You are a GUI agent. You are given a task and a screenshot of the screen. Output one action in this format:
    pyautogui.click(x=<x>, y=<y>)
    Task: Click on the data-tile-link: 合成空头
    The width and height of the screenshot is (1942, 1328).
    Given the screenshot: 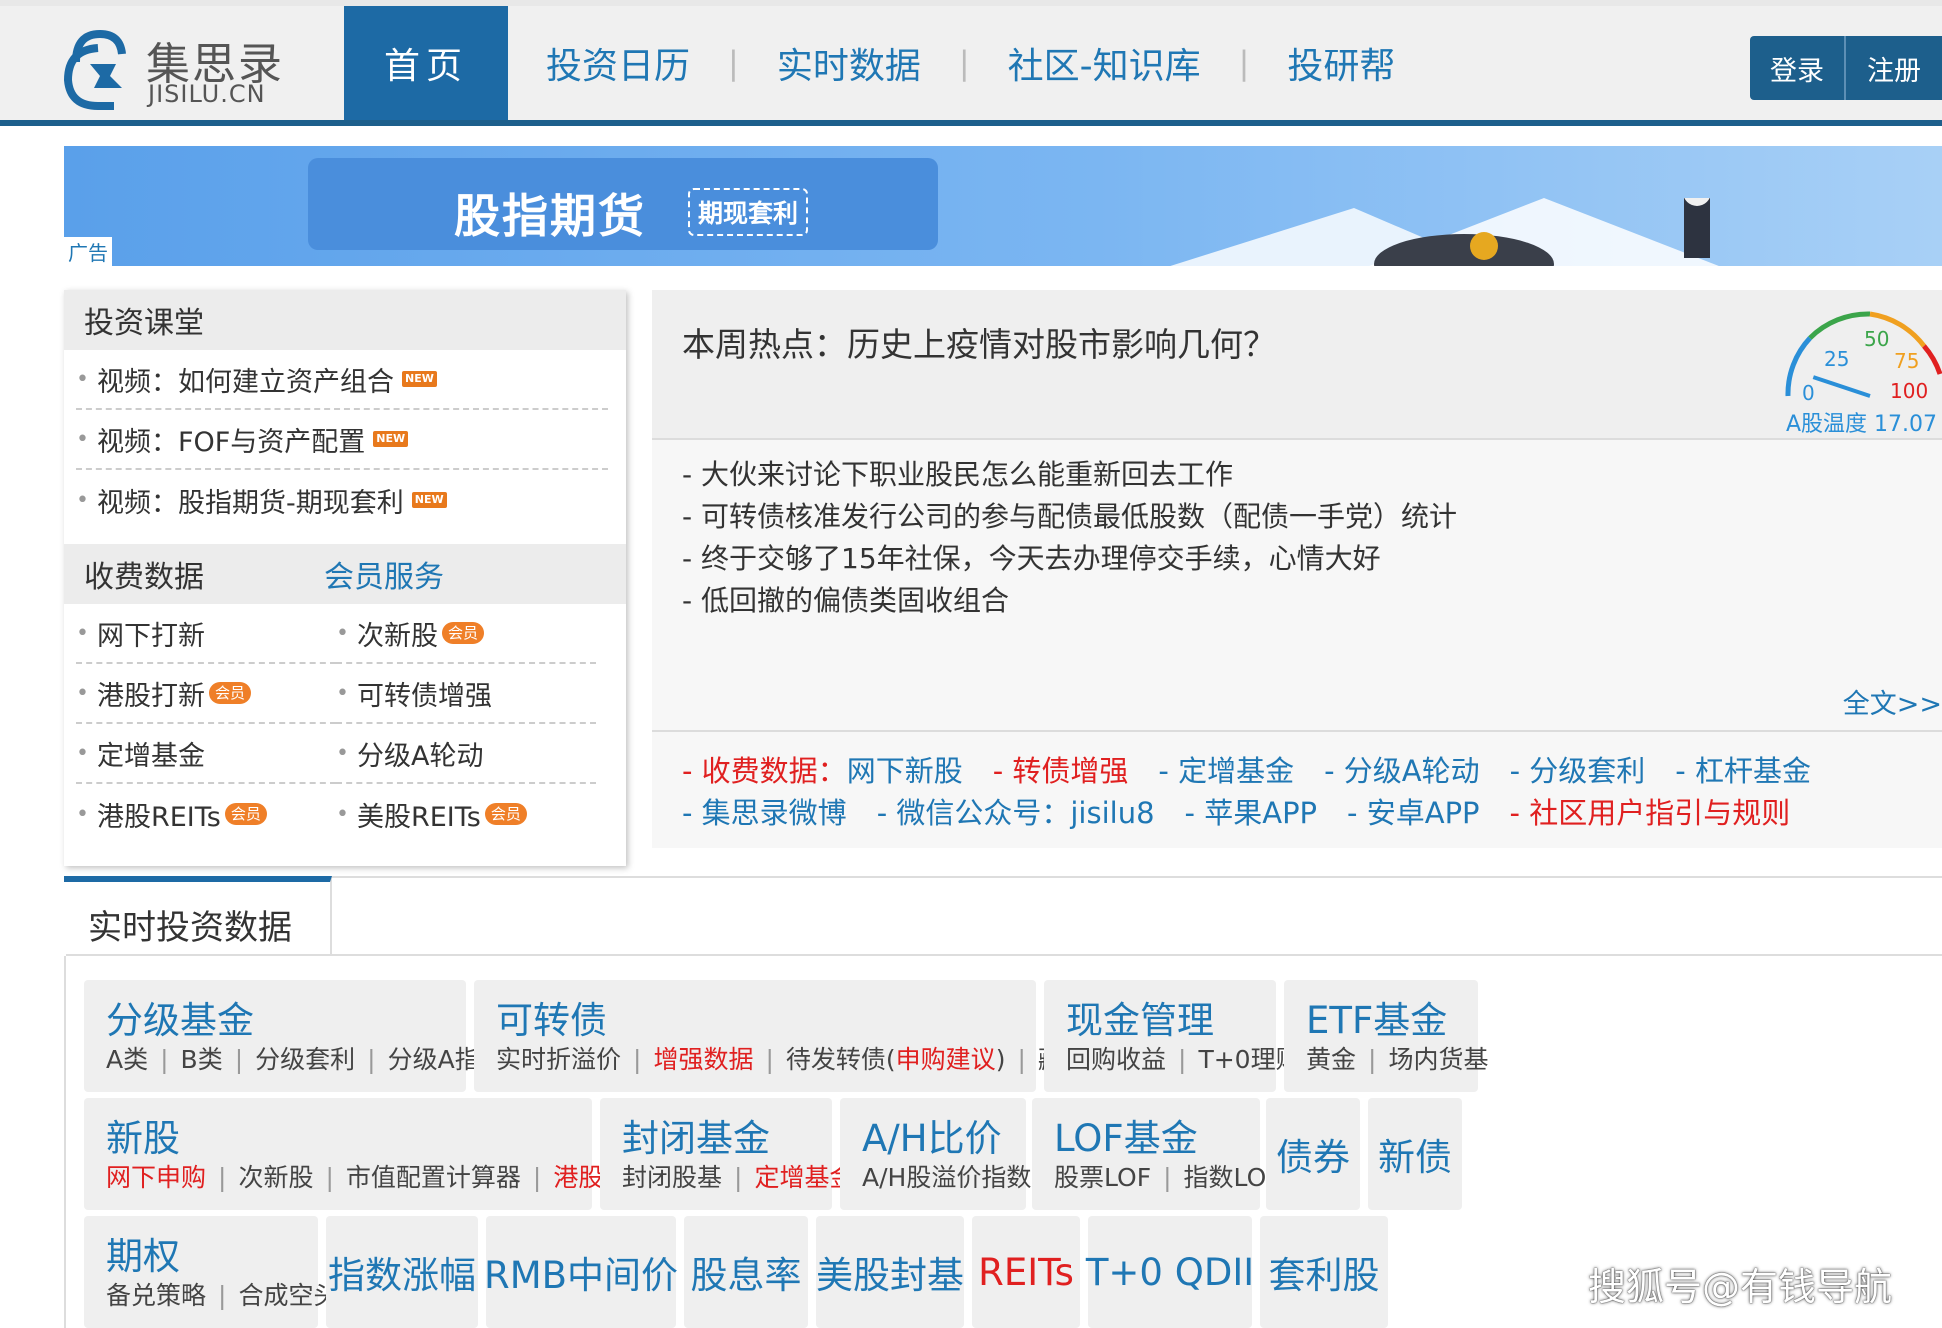 What is the action you would take?
    pyautogui.click(x=288, y=1295)
    